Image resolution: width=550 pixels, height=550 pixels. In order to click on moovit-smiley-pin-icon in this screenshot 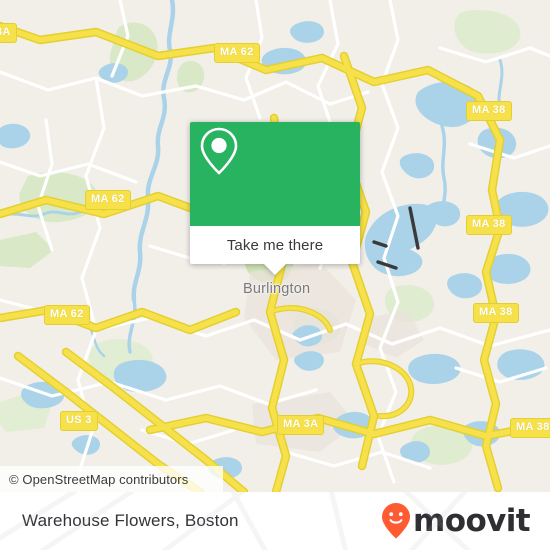, I will do `click(396, 521)`.